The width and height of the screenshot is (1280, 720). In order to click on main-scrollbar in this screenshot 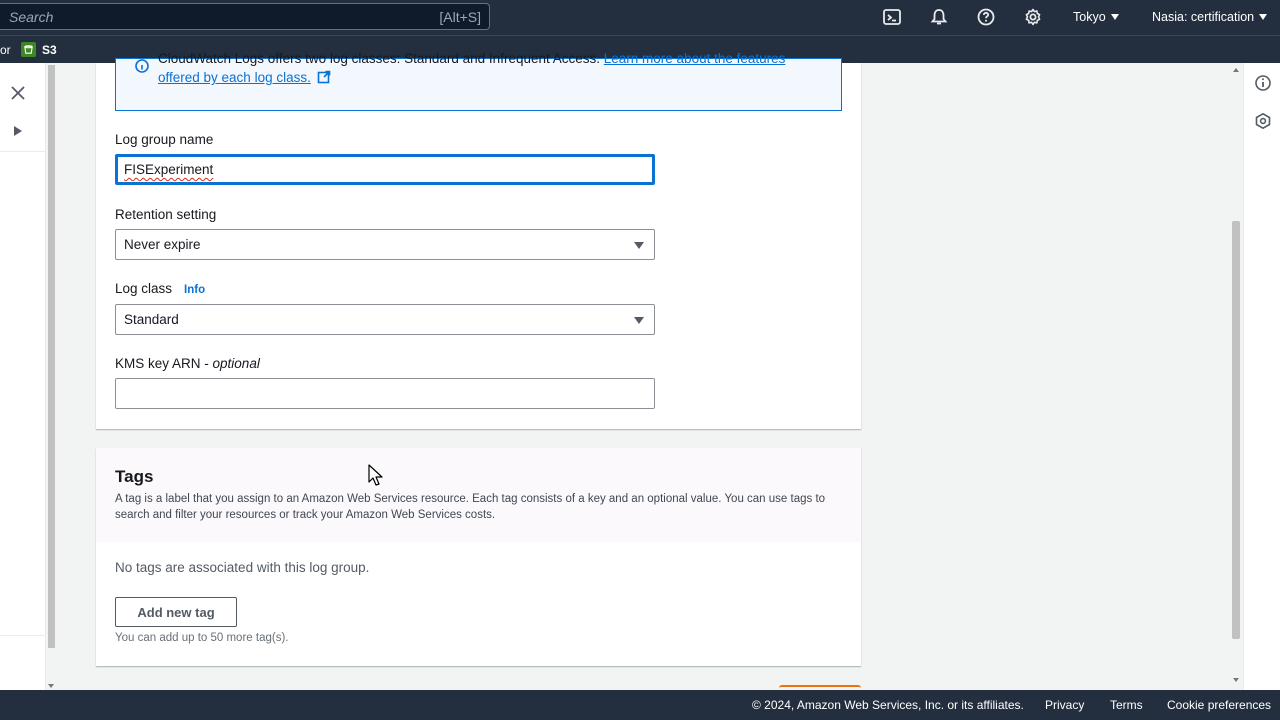, I will do `click(1236, 376)`.